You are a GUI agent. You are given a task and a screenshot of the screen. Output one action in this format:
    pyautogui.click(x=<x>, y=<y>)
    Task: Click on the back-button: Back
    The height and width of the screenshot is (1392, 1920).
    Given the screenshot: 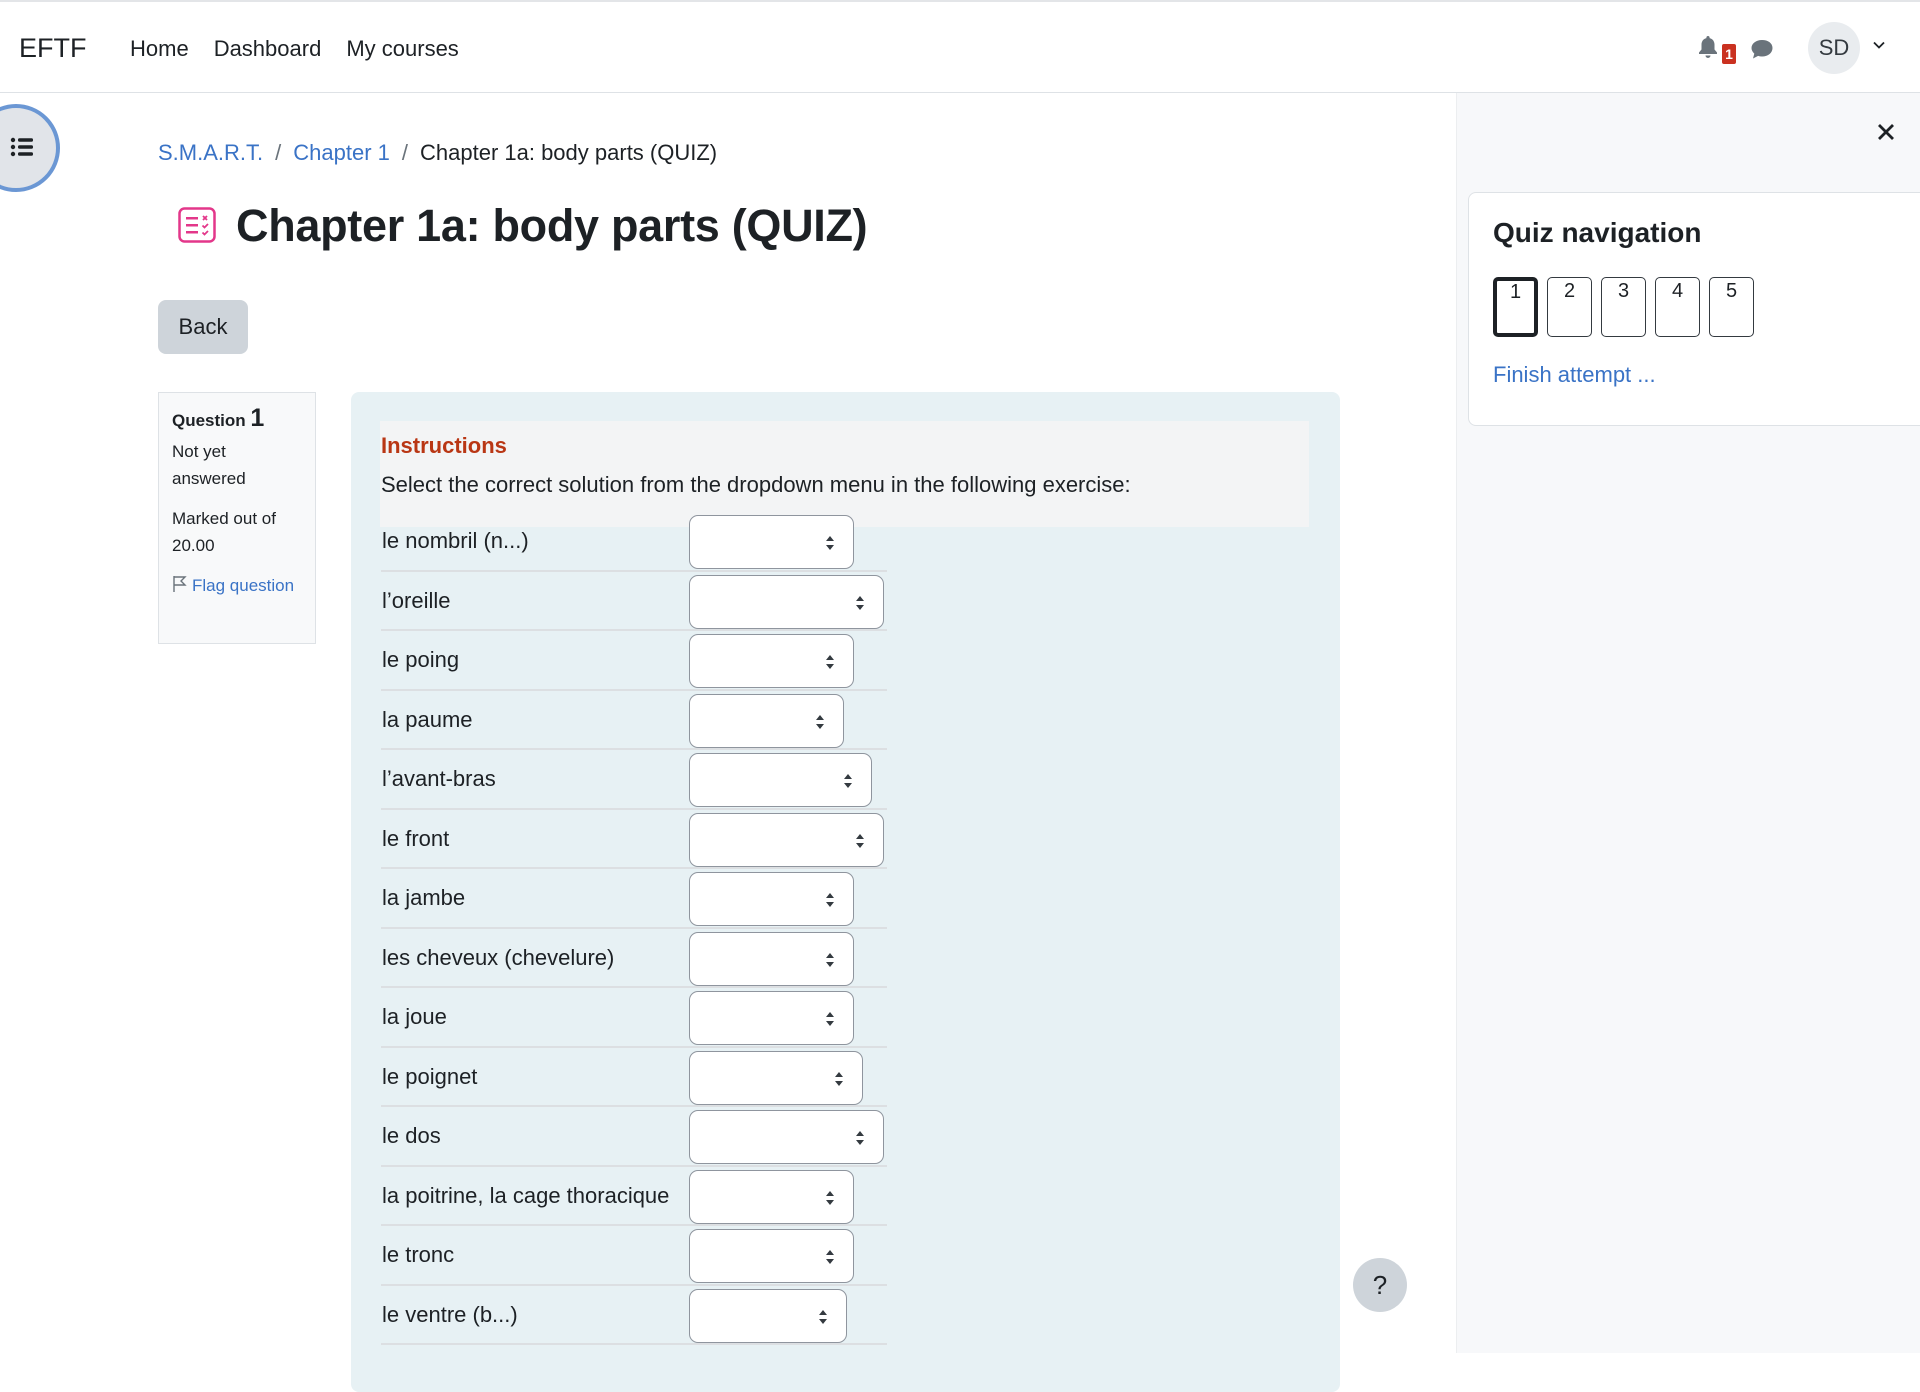 What is the action you would take?
    pyautogui.click(x=203, y=327)
    